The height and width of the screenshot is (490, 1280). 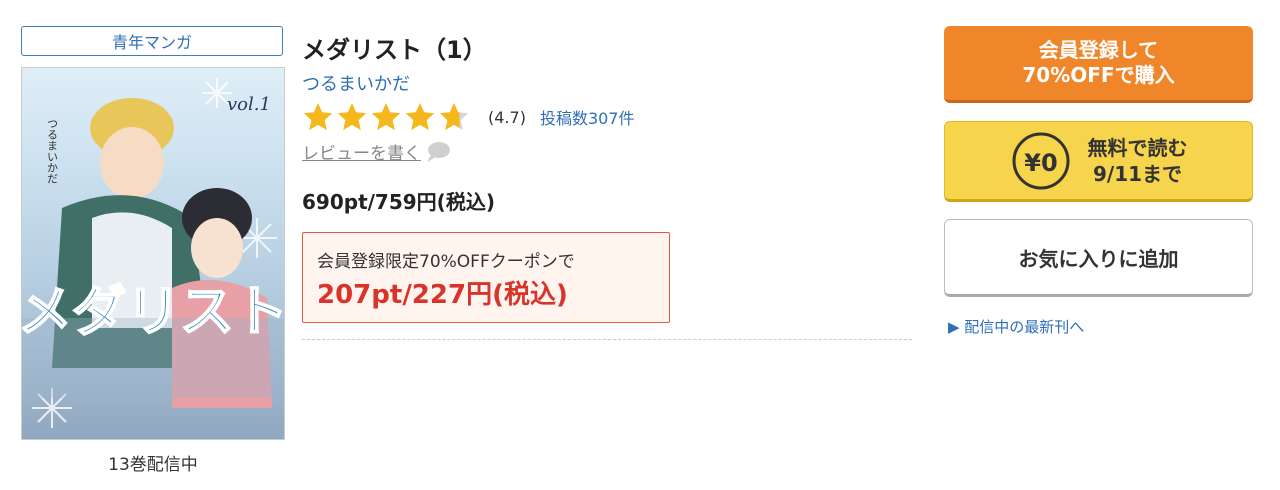 I want to click on genre-tag-link: 青年マンガ, so click(x=152, y=41).